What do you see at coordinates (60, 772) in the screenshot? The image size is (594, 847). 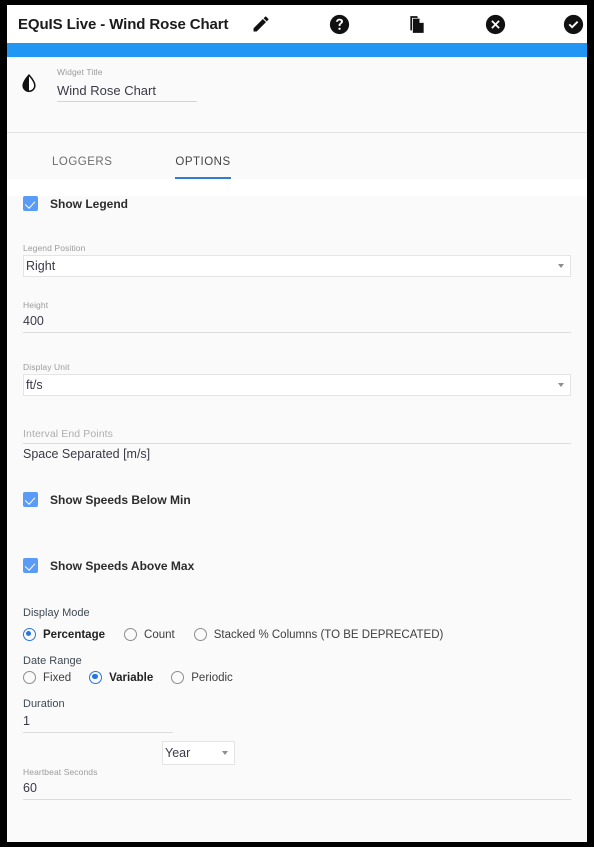 I see `heartbeat-seconds-label: Heartbeat Seconds` at bounding box center [60, 772].